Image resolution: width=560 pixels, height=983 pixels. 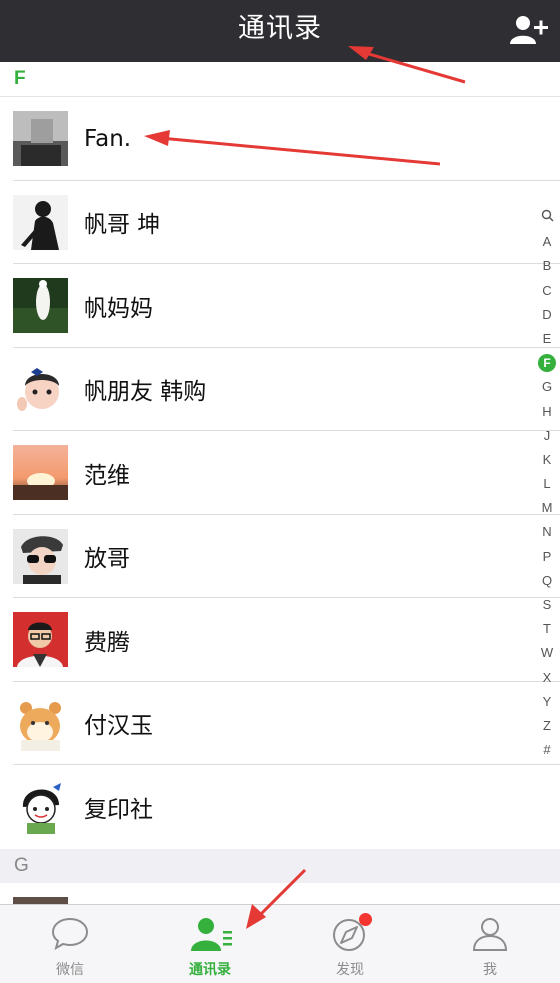 What do you see at coordinates (547, 242) in the screenshot?
I see `index-letter: A` at bounding box center [547, 242].